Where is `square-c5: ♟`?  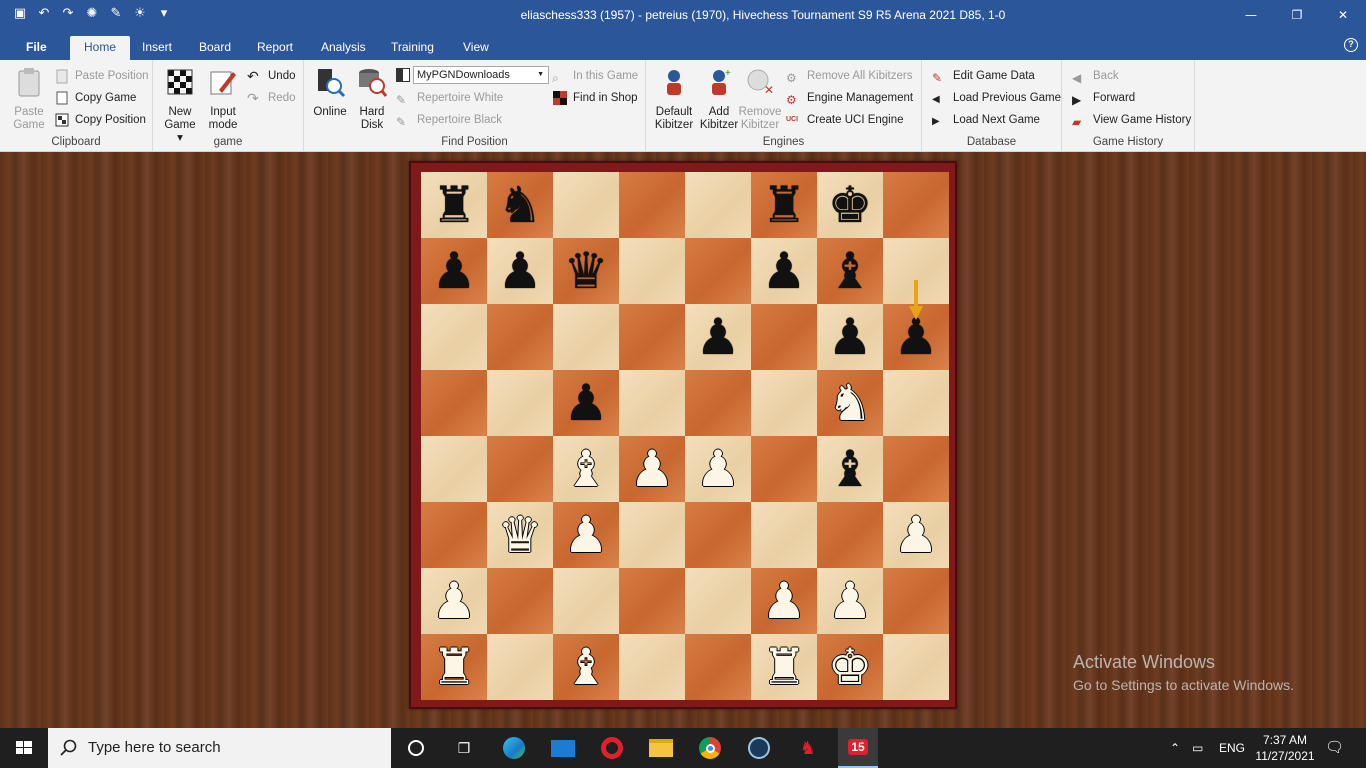
square-c5: ♟ is located at coordinates (586, 403).